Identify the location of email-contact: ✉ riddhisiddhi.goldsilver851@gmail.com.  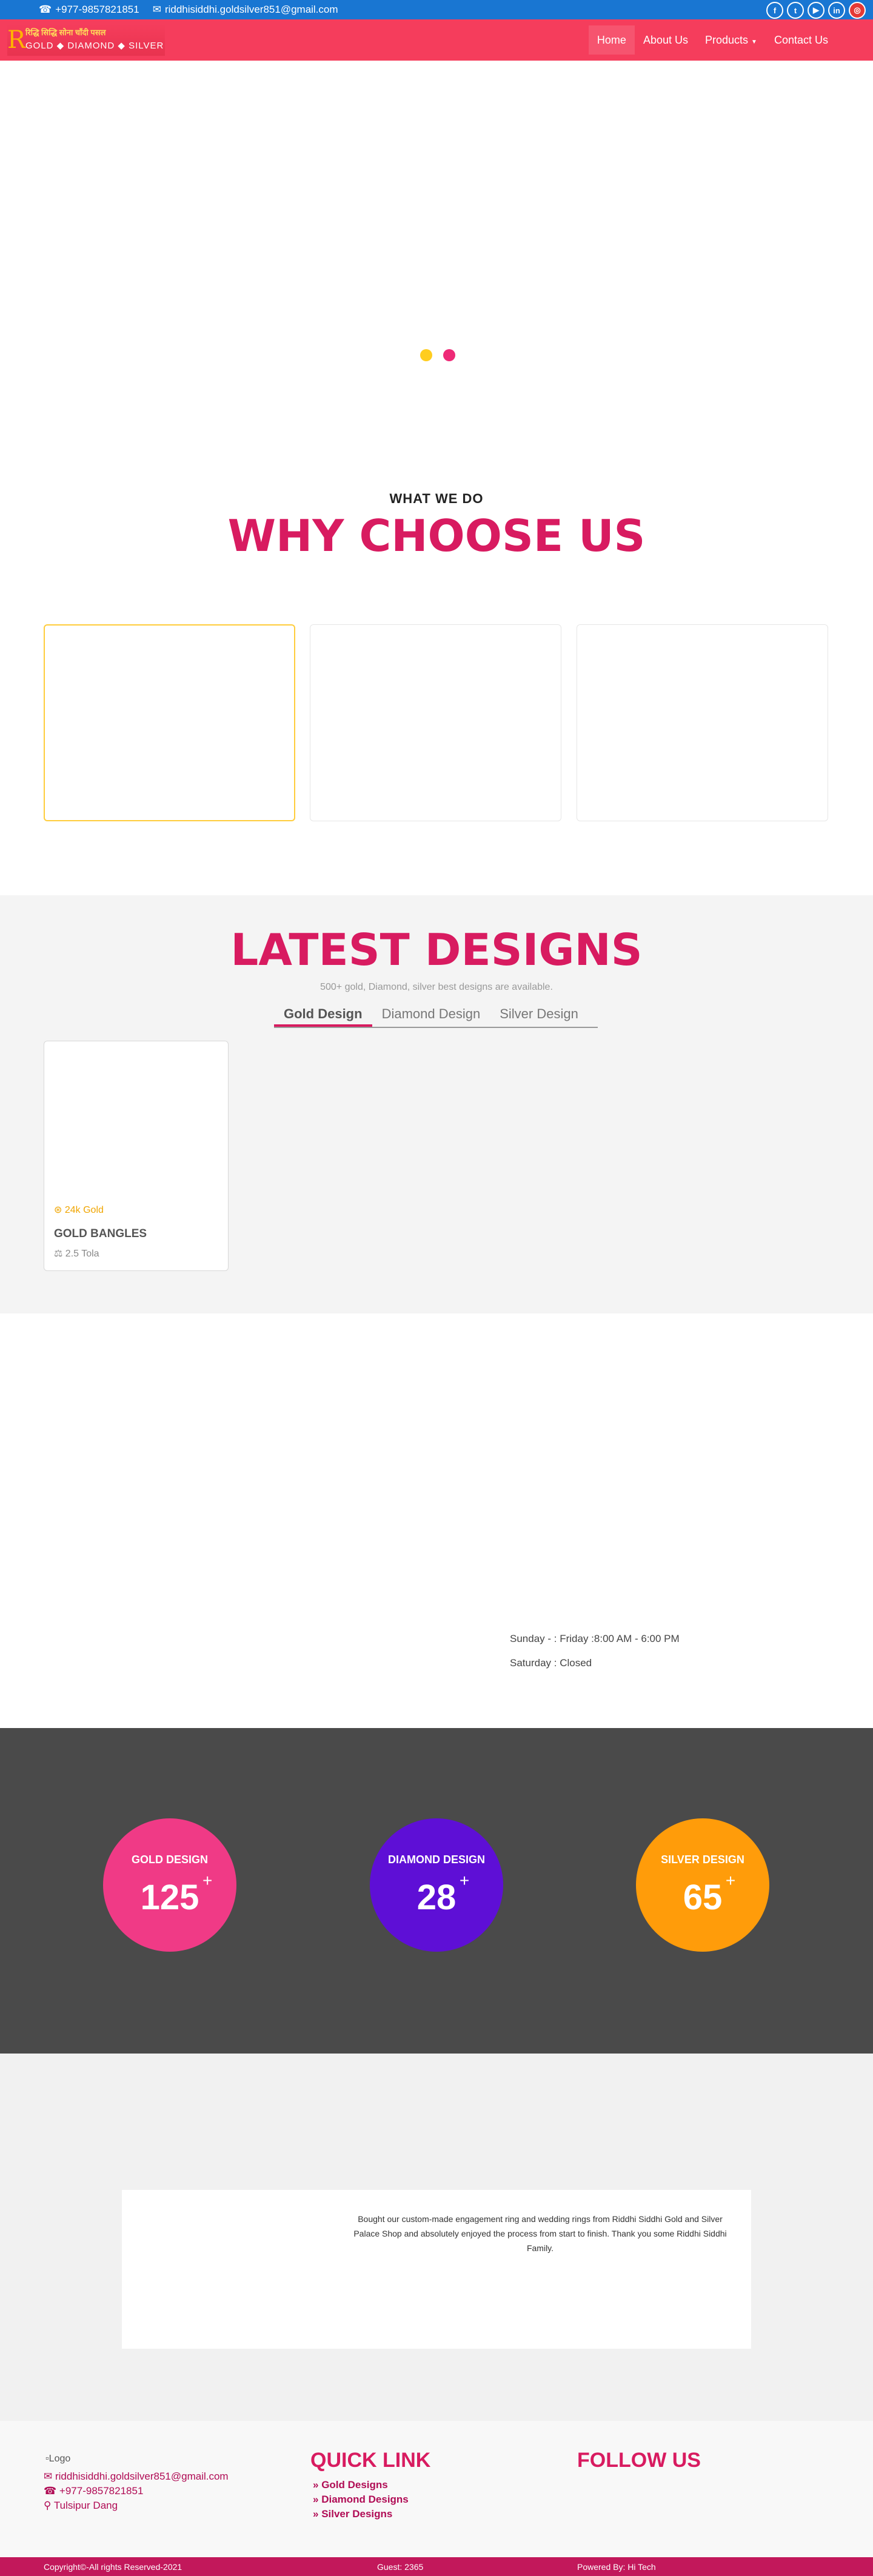
(245, 10).